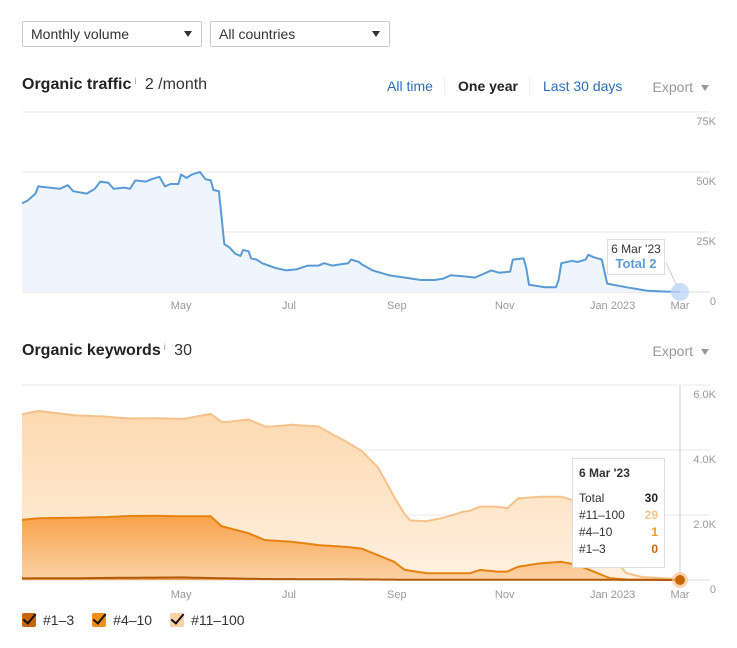 The width and height of the screenshot is (737, 648). What do you see at coordinates (218, 620) in the screenshot?
I see `legend-label: #11–100` at bounding box center [218, 620].